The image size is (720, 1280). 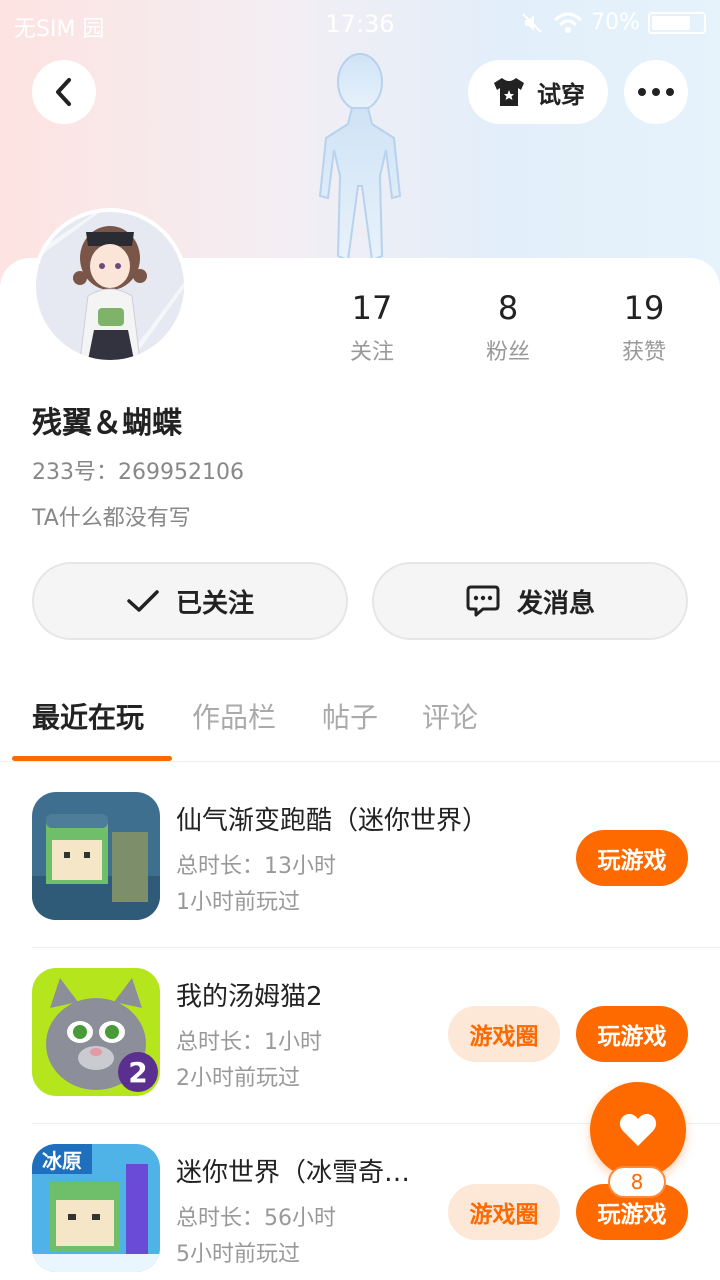 I want to click on back-button, so click(x=64, y=92).